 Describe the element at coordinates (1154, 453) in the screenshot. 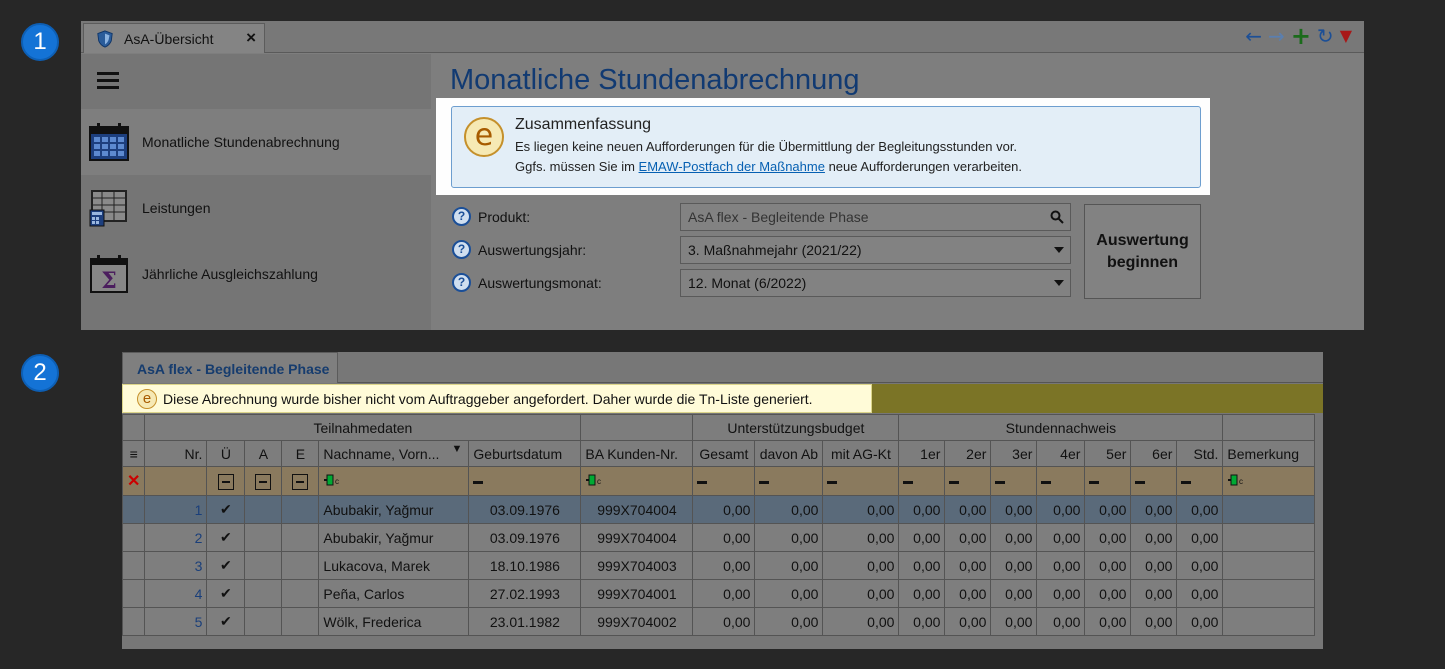

I see `col-header-6er: 6er` at that location.